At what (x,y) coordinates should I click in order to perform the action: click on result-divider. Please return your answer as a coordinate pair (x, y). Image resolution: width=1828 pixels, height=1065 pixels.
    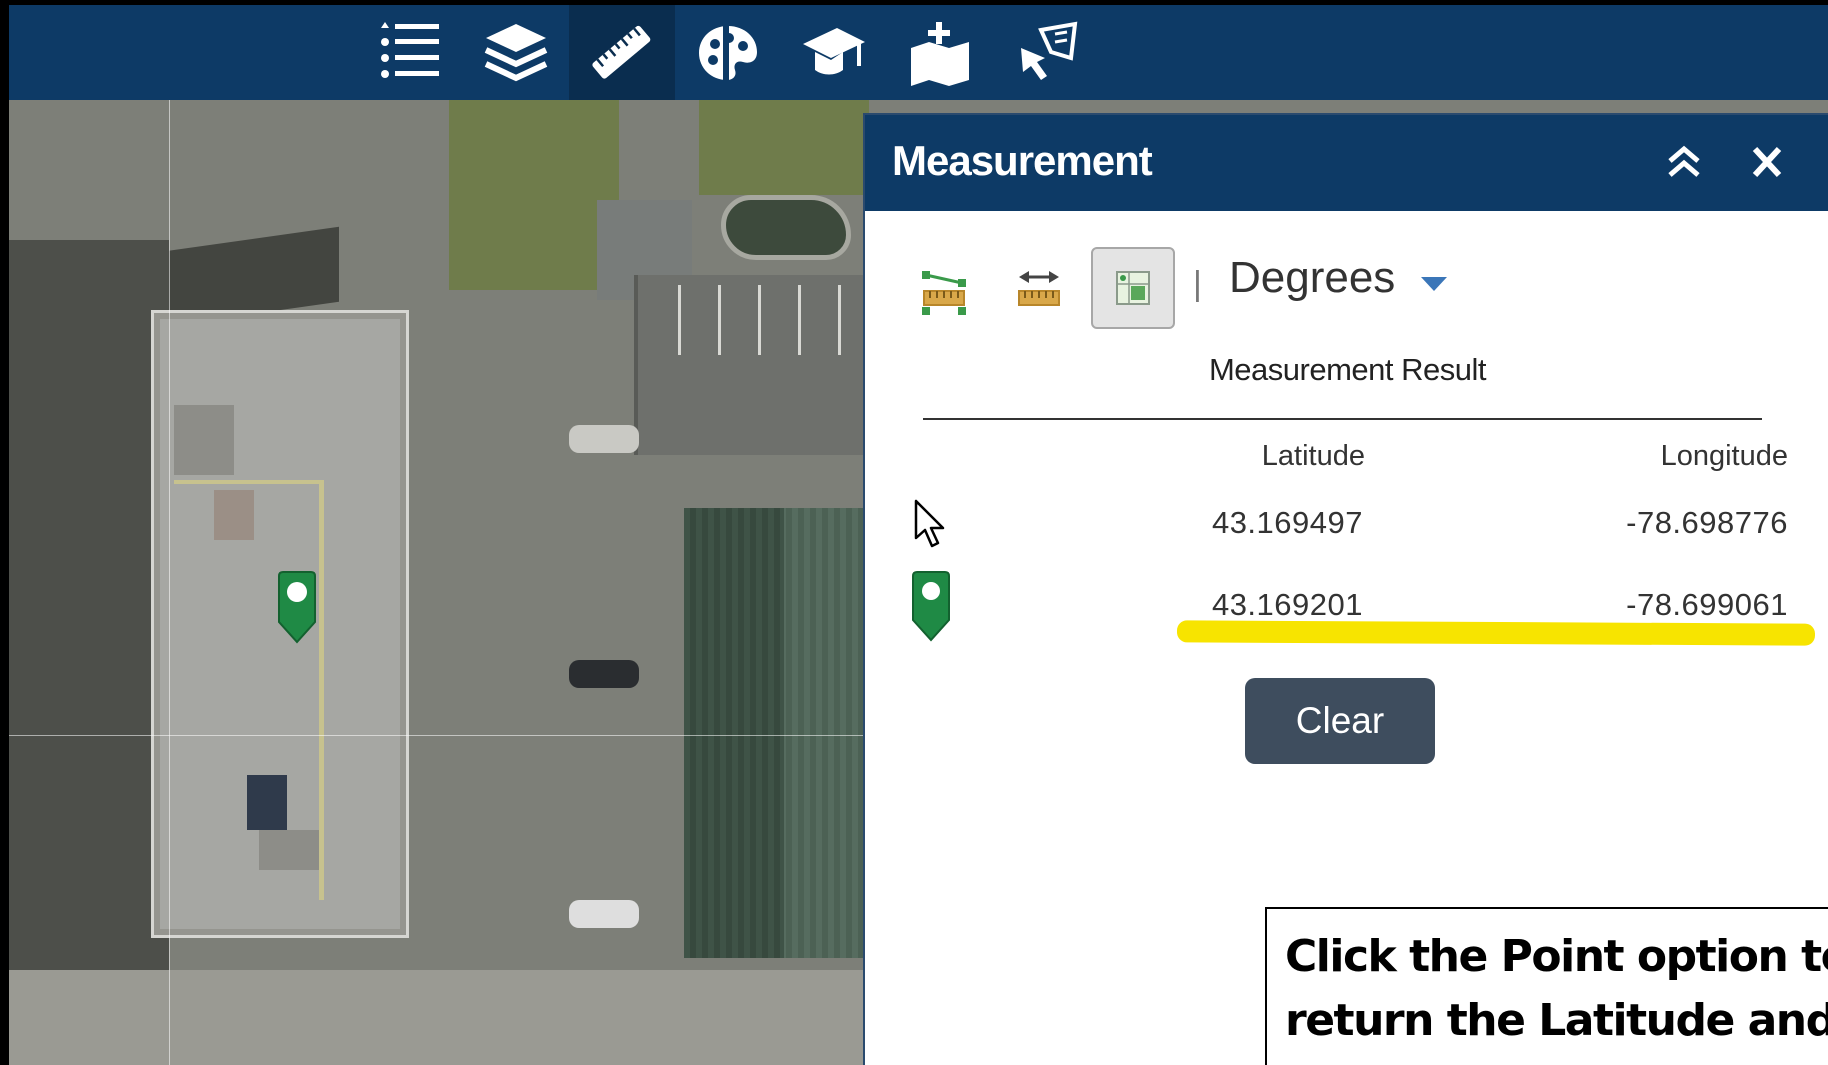
    Looking at the image, I should click on (1342, 419).